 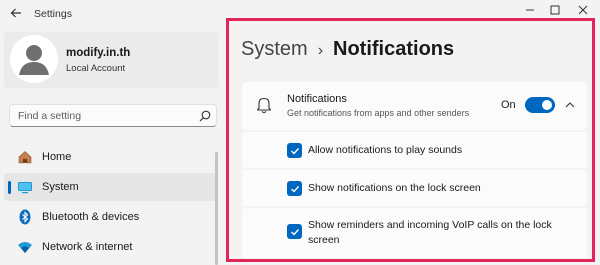 I want to click on sidebar-item-label: Bluetooth & devices, so click(x=91, y=217).